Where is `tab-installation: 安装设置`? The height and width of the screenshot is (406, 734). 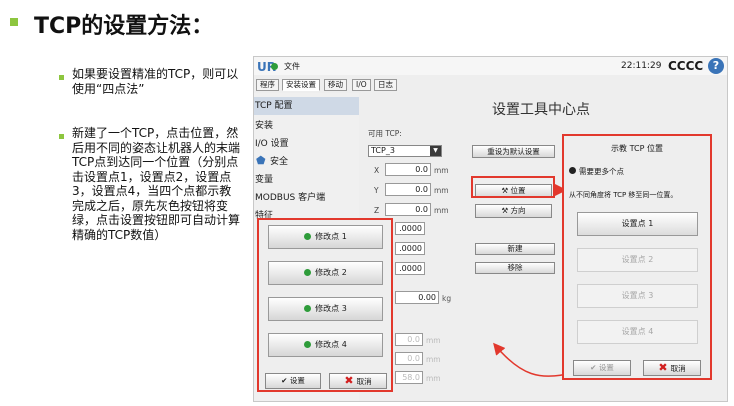 tab-installation: 安装设置 is located at coordinates (301, 85).